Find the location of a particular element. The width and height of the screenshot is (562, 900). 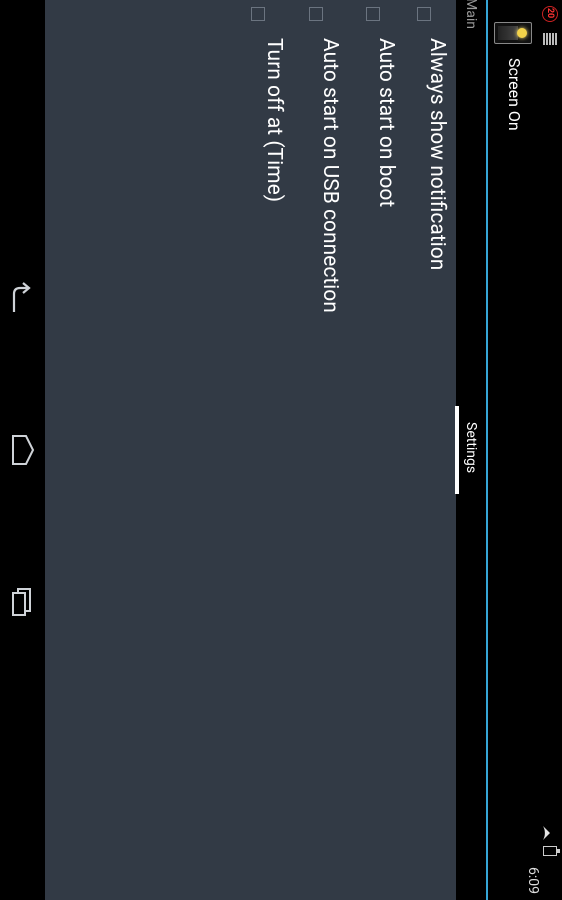

notification-count: 20 is located at coordinates (550, 13).